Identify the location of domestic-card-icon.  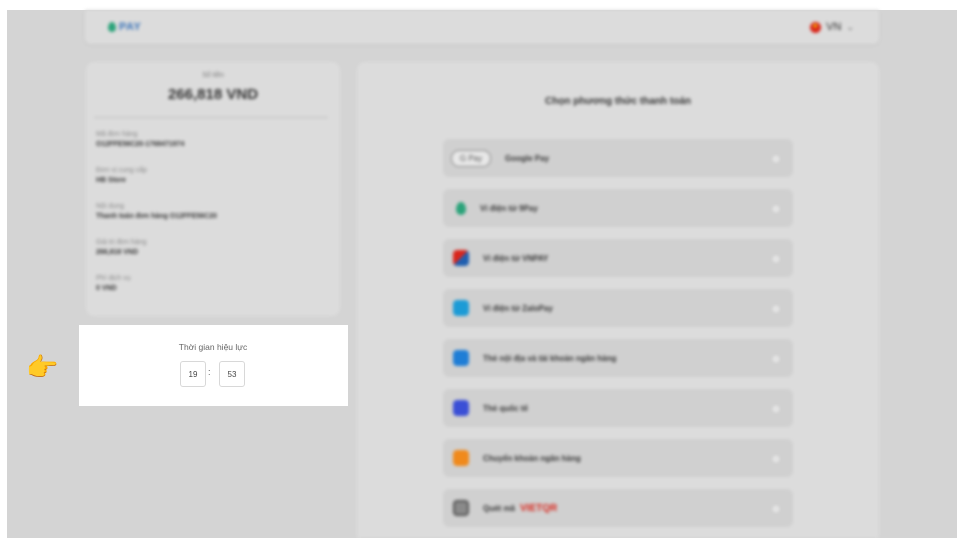
(461, 358).